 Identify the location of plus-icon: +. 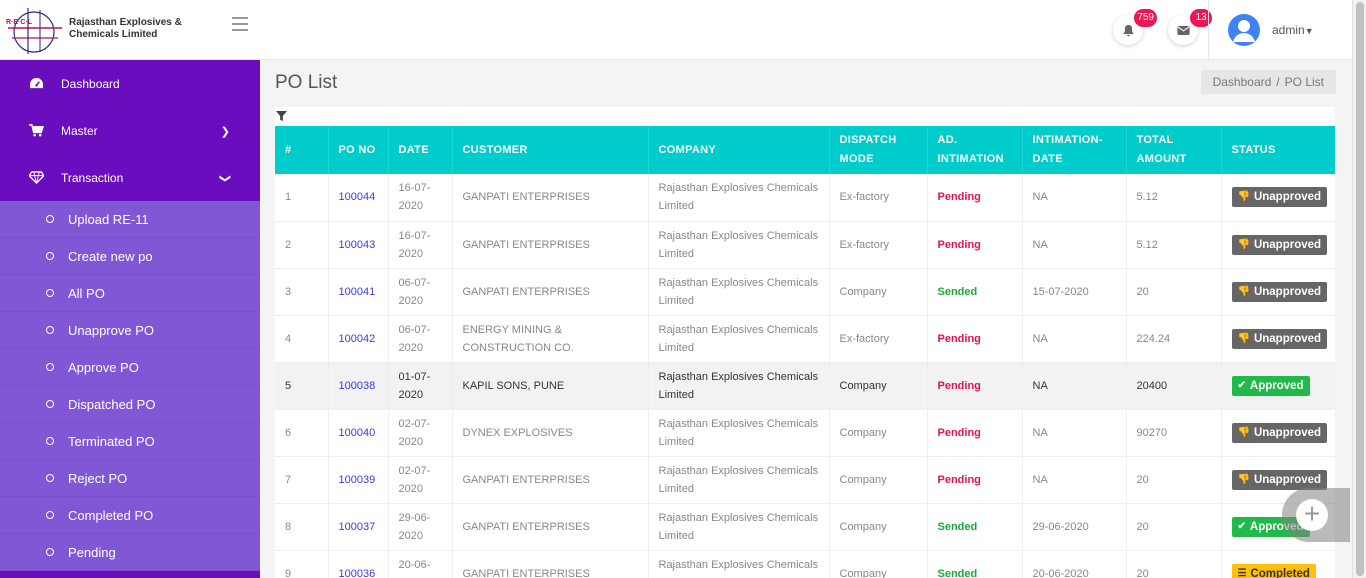
(1312, 515).